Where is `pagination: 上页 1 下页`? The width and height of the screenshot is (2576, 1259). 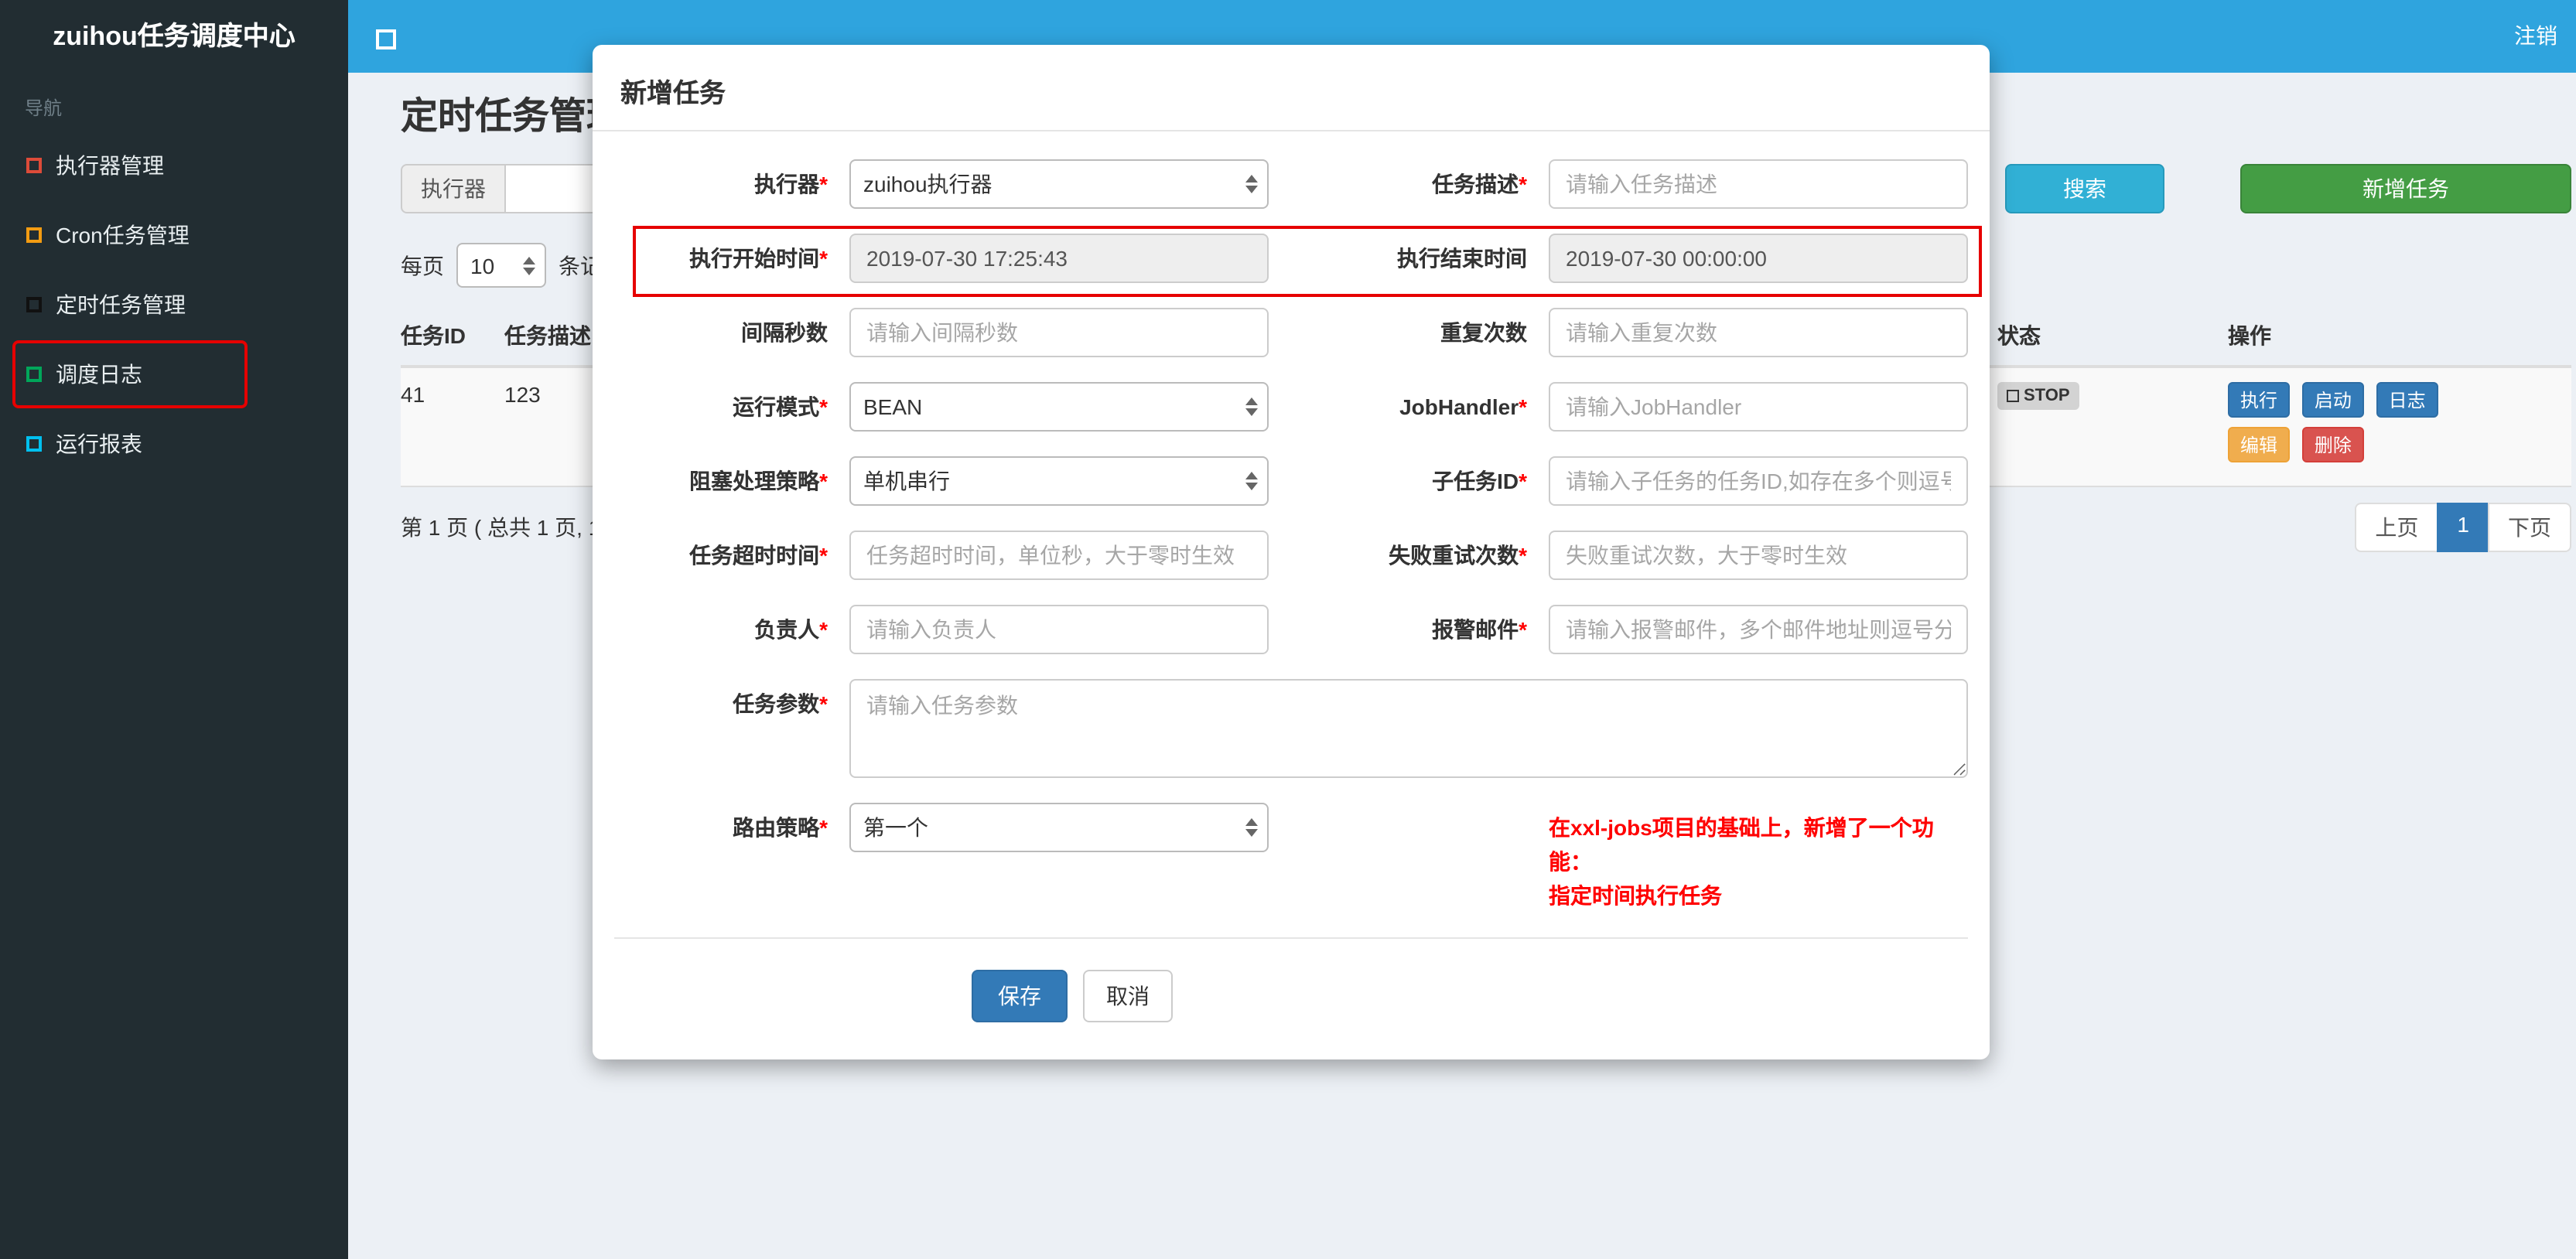
pagination: 上页 1 下页 is located at coordinates (2463, 527).